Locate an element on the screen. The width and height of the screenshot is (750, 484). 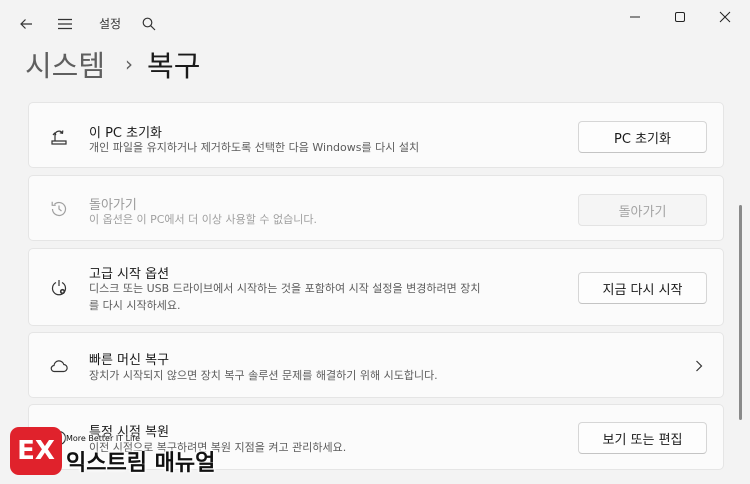
reset-pc-button: PC 초기화 is located at coordinates (642, 137).